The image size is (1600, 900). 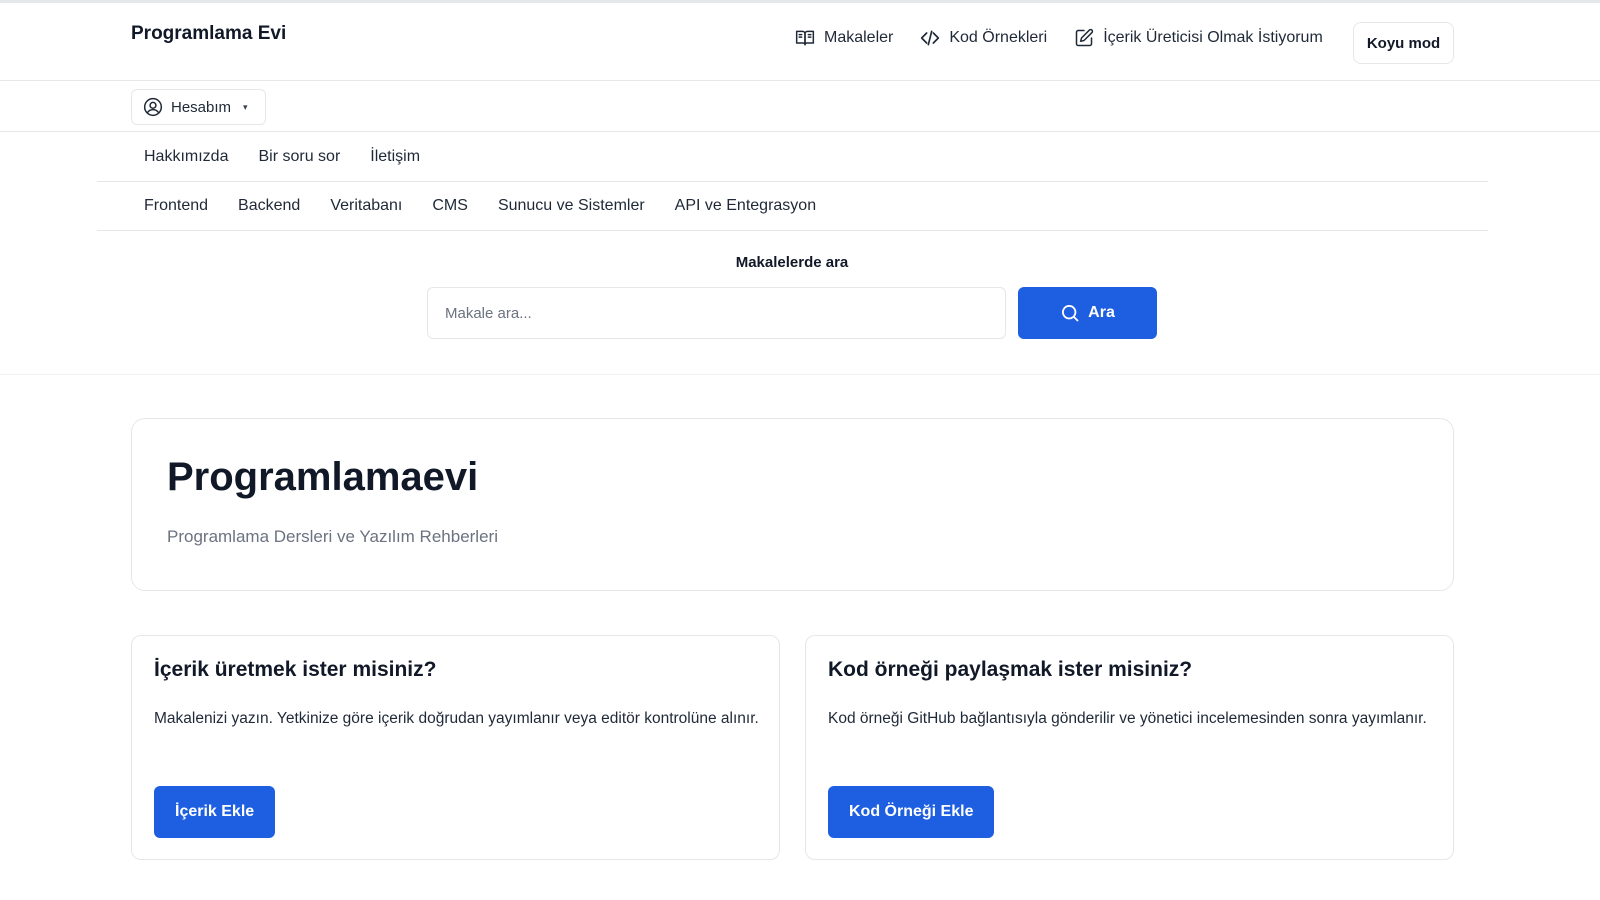 I want to click on category-link-frontend: Frontend, so click(x=176, y=206).